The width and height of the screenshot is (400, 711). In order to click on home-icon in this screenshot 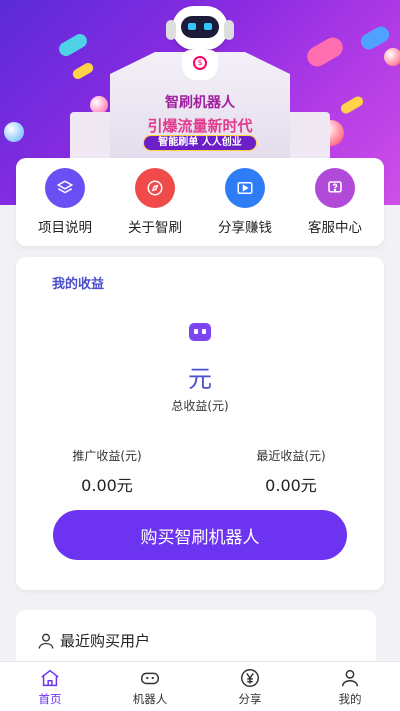, I will do `click(50, 678)`.